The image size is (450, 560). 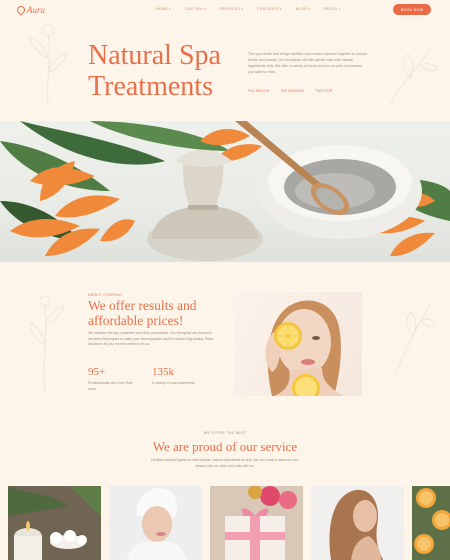 I want to click on stat-value: 135k, so click(x=163, y=372).